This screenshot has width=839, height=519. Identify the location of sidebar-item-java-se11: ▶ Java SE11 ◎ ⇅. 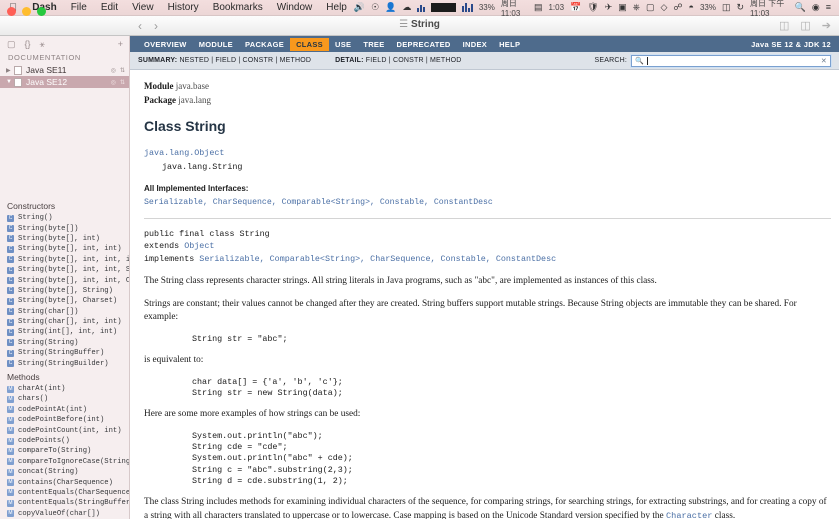
(64, 70).